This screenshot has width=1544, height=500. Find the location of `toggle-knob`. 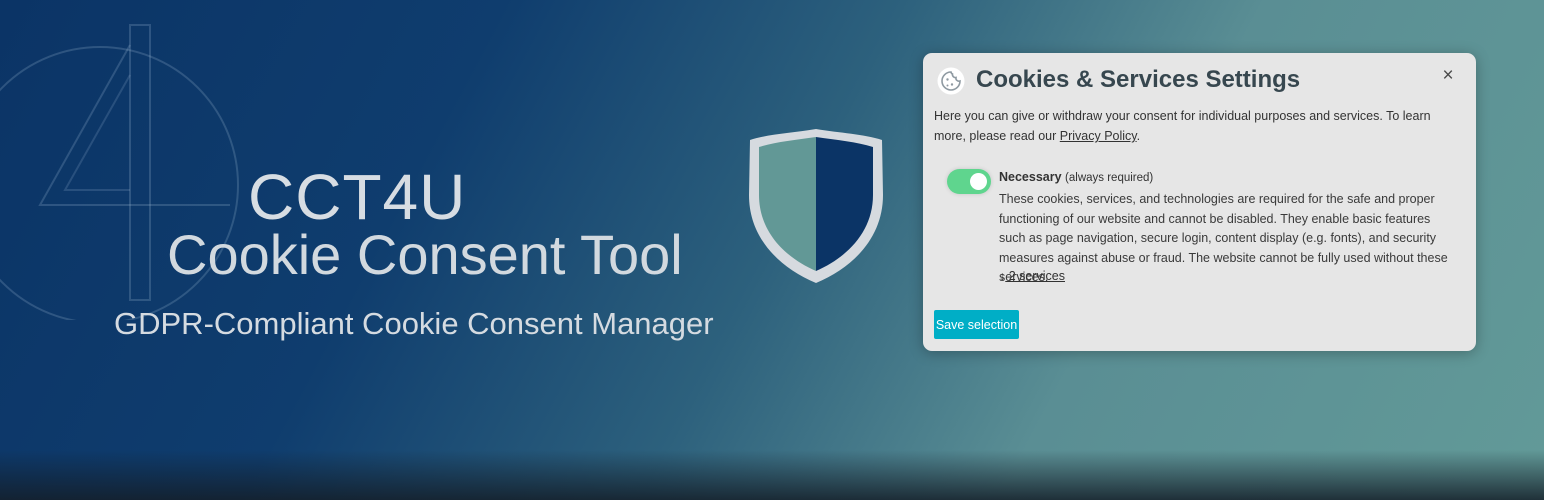

toggle-knob is located at coordinates (978, 181).